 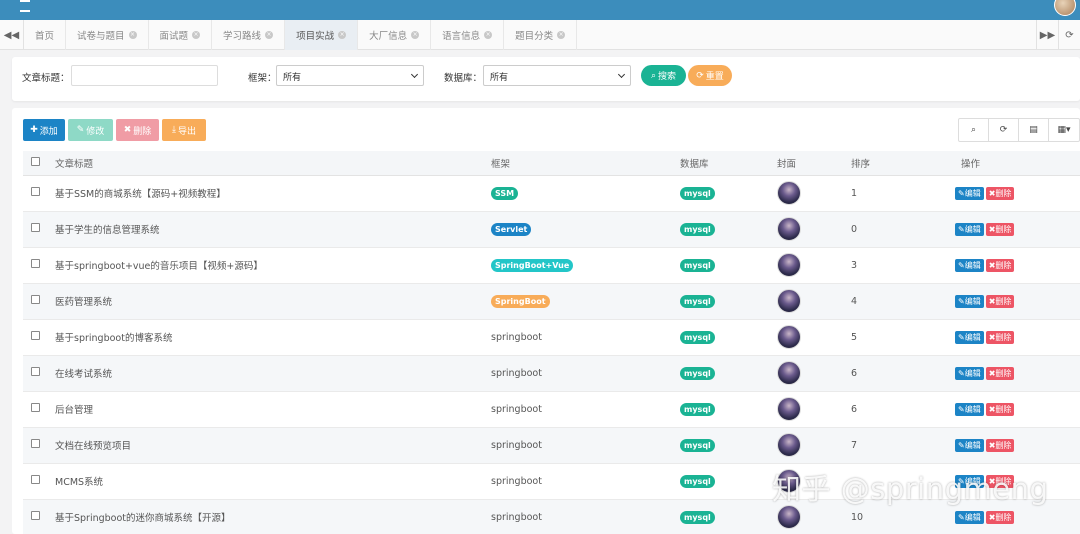 I want to click on tab-scroll-left-icon: ◀◀, so click(x=12, y=35).